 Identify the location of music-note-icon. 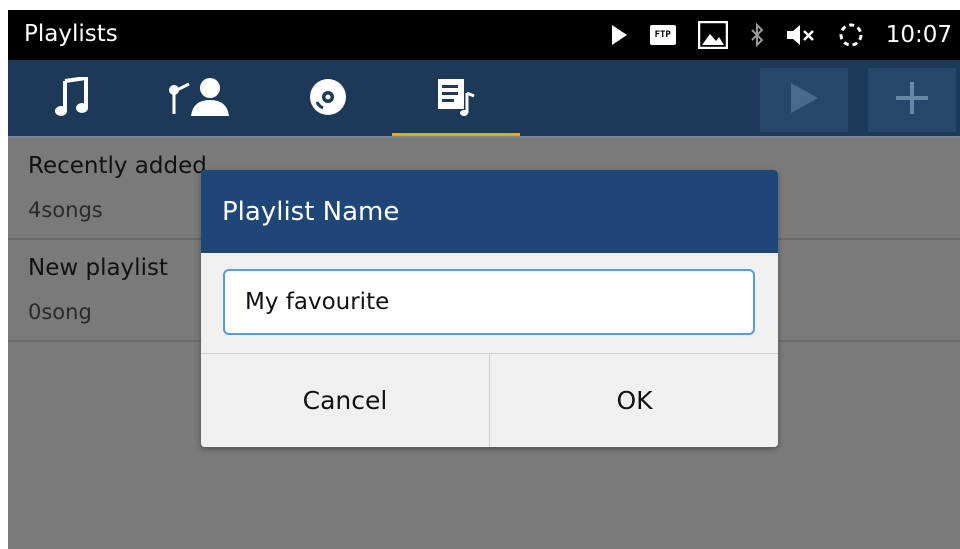
(72, 98).